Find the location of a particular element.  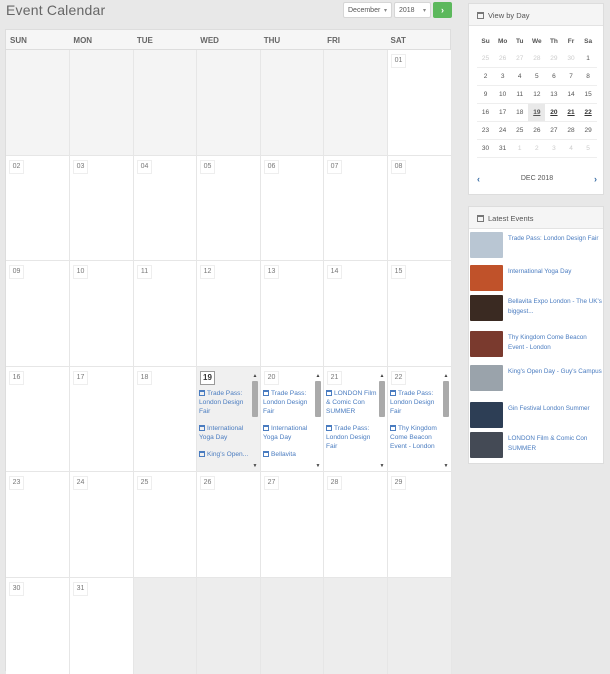

day-cell: 17 is located at coordinates (102, 419).